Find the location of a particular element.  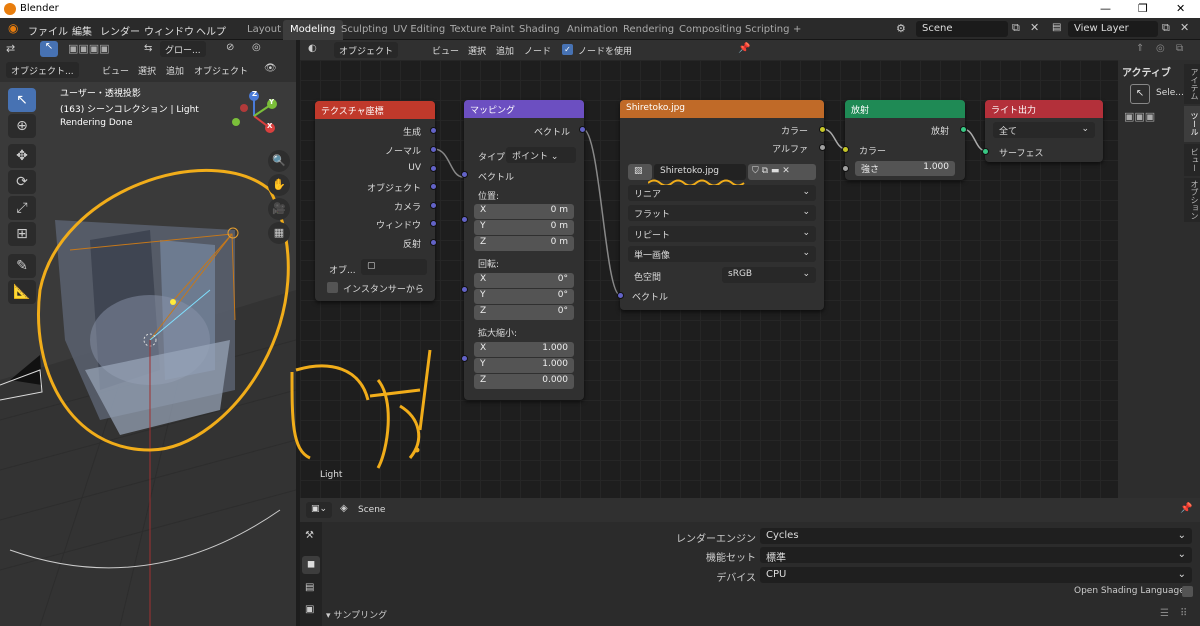

menu-file: ファイル is located at coordinates (48, 30).